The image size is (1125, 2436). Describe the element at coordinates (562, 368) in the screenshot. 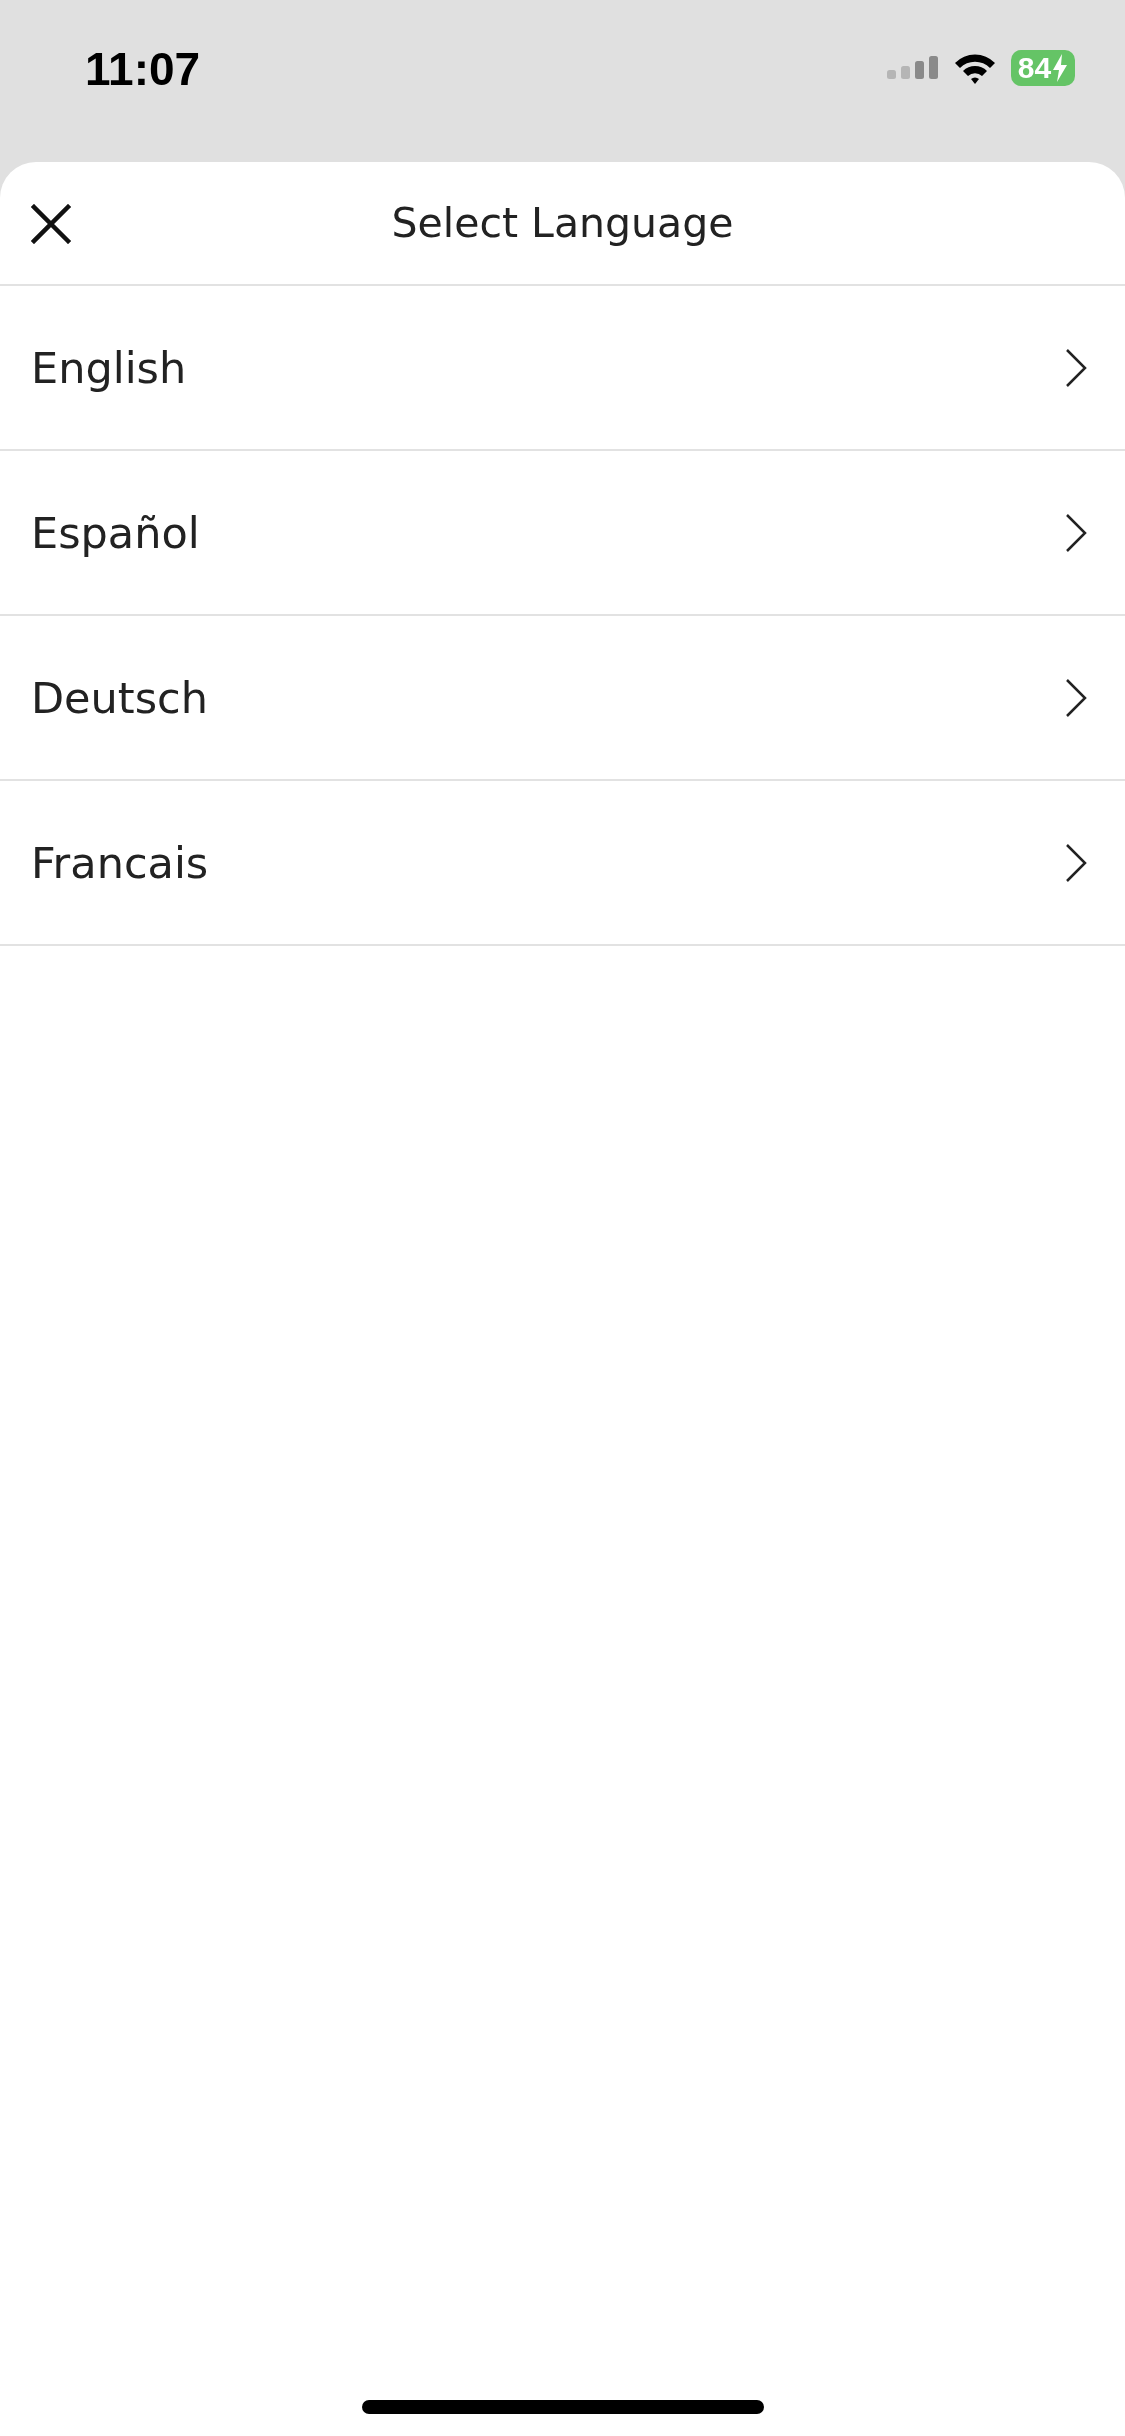

I see `language-item: English` at that location.